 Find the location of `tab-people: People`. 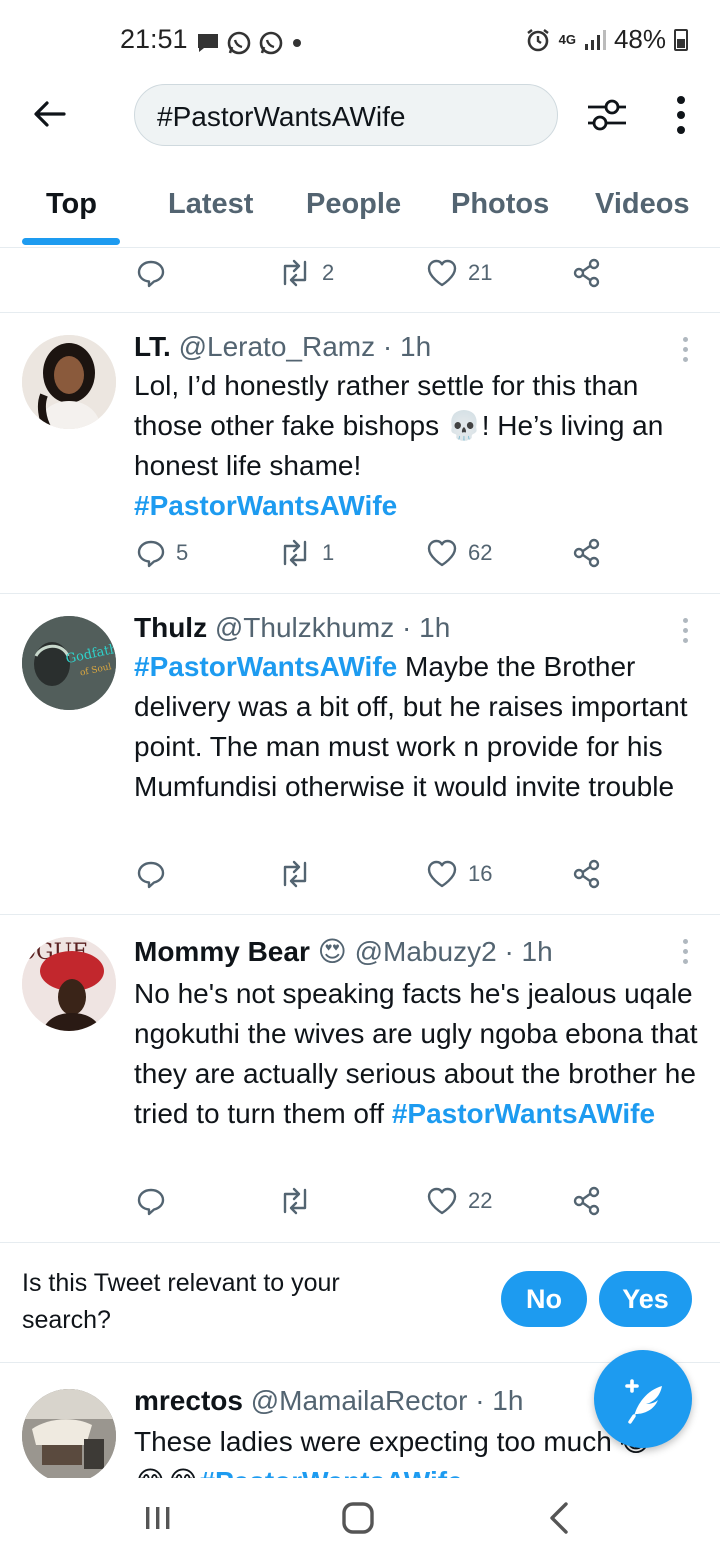

tab-people: People is located at coordinates (353, 204).